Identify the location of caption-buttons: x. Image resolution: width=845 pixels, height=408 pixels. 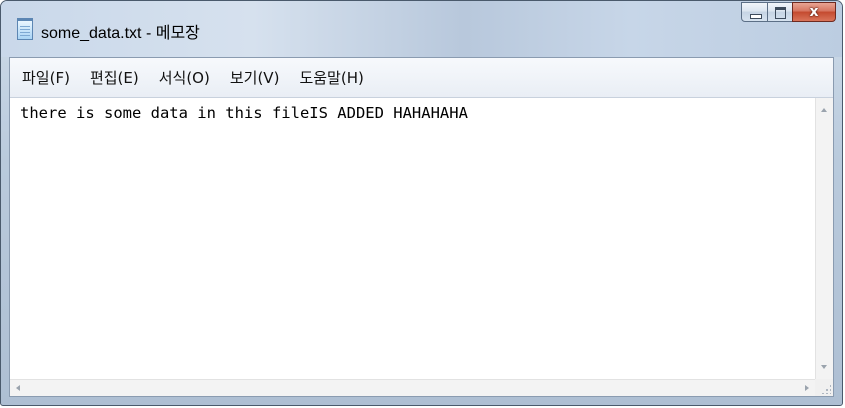
(788, 13).